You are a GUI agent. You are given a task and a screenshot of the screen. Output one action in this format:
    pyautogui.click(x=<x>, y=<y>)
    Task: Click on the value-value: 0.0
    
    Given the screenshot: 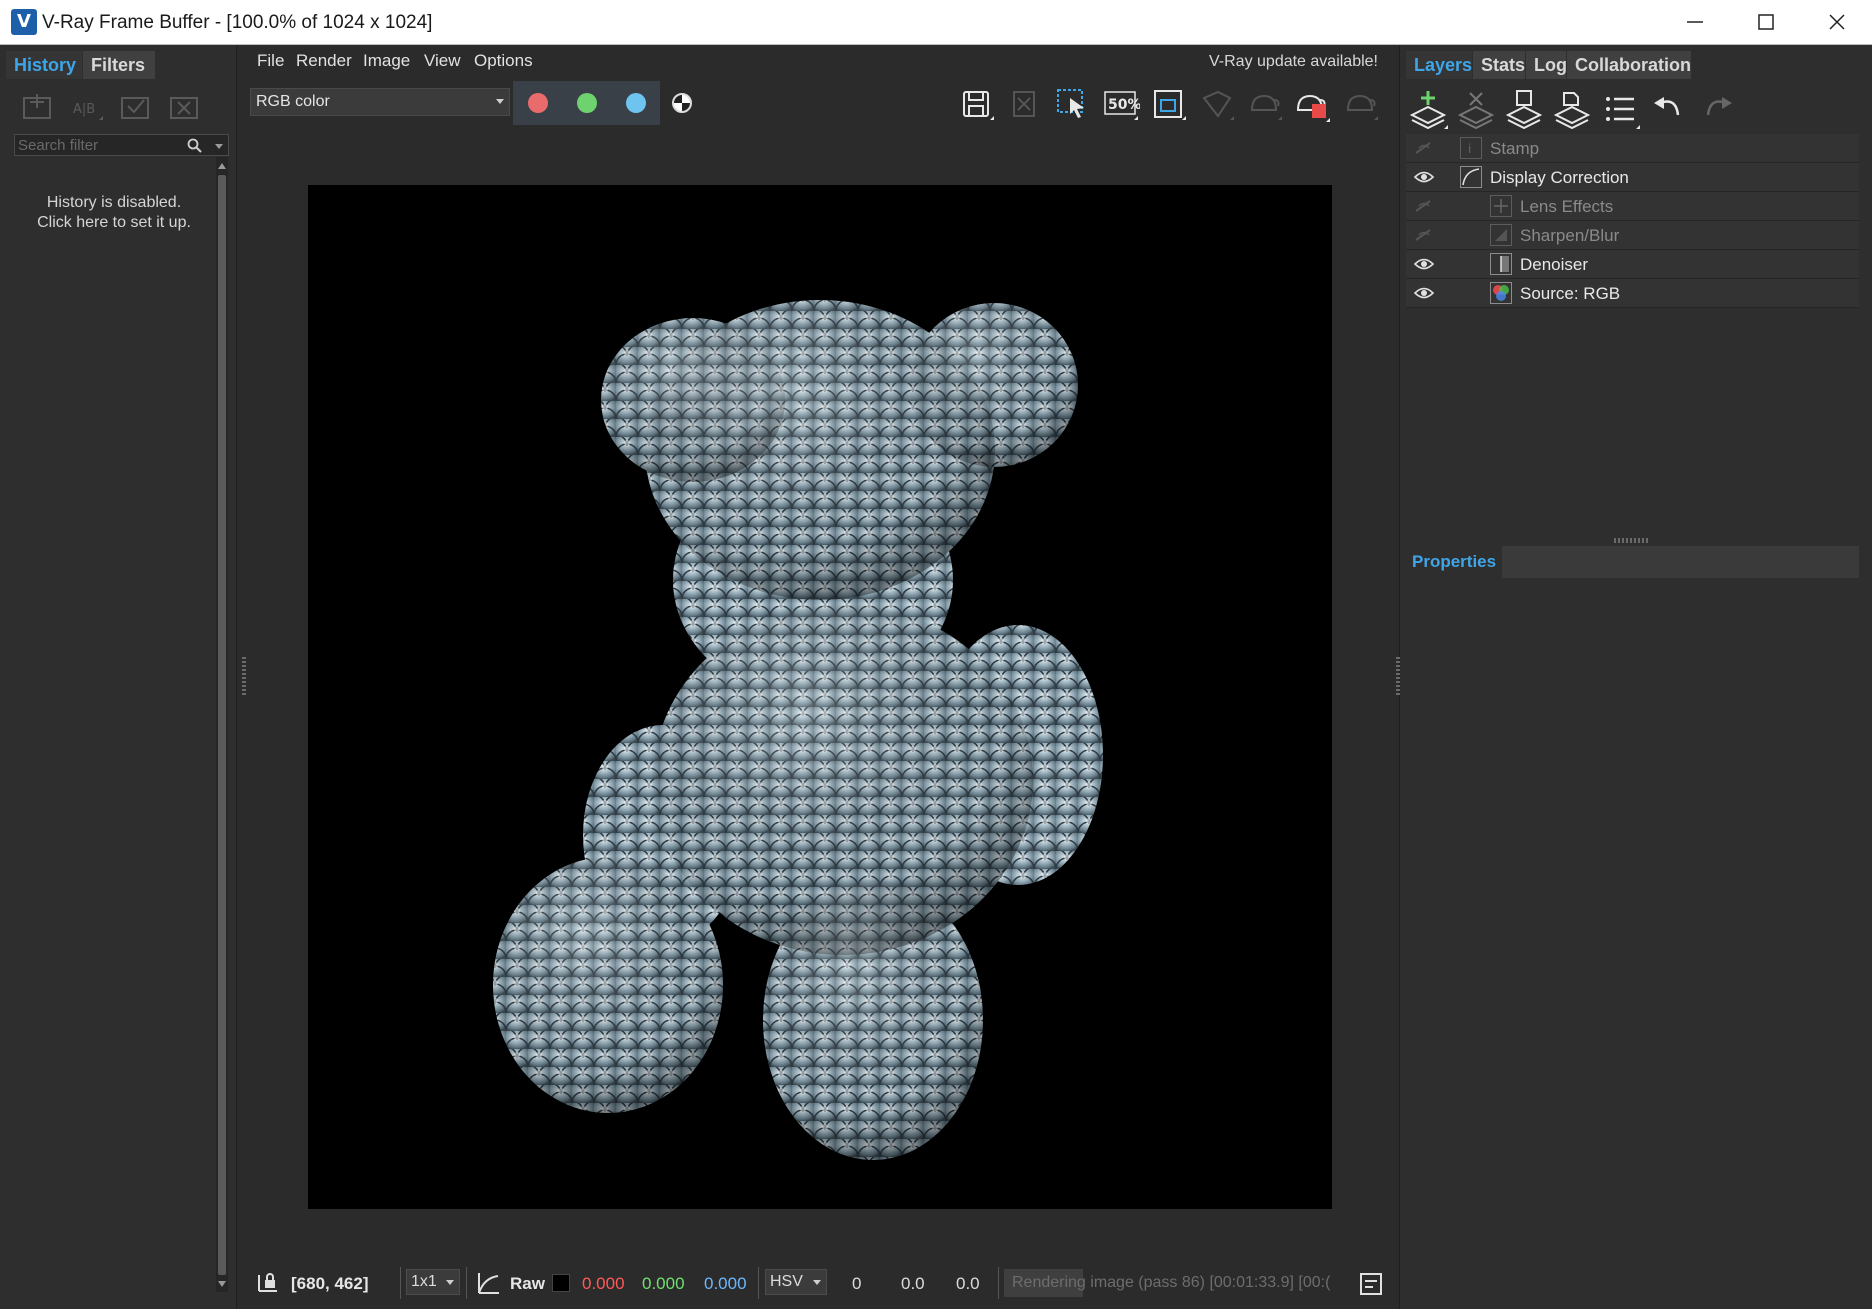 What is the action you would take?
    pyautogui.click(x=968, y=1283)
    